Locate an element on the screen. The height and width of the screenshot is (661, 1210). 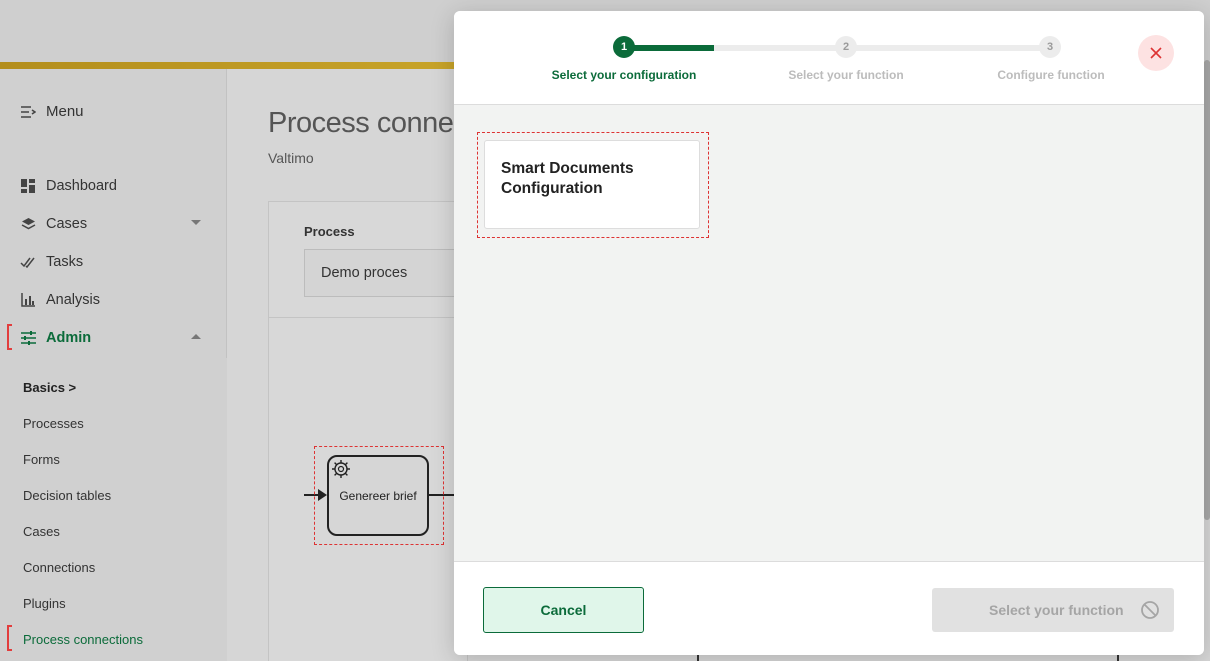
close-button is located at coordinates (1156, 53).